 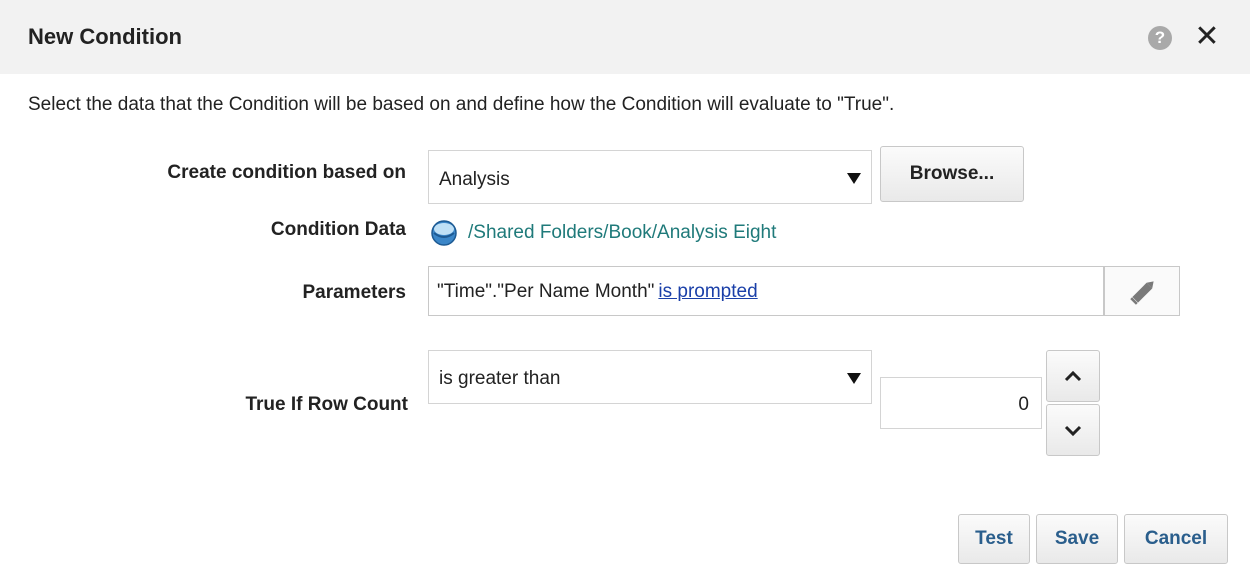 What do you see at coordinates (354, 292) in the screenshot?
I see `parameters-label: Parameters` at bounding box center [354, 292].